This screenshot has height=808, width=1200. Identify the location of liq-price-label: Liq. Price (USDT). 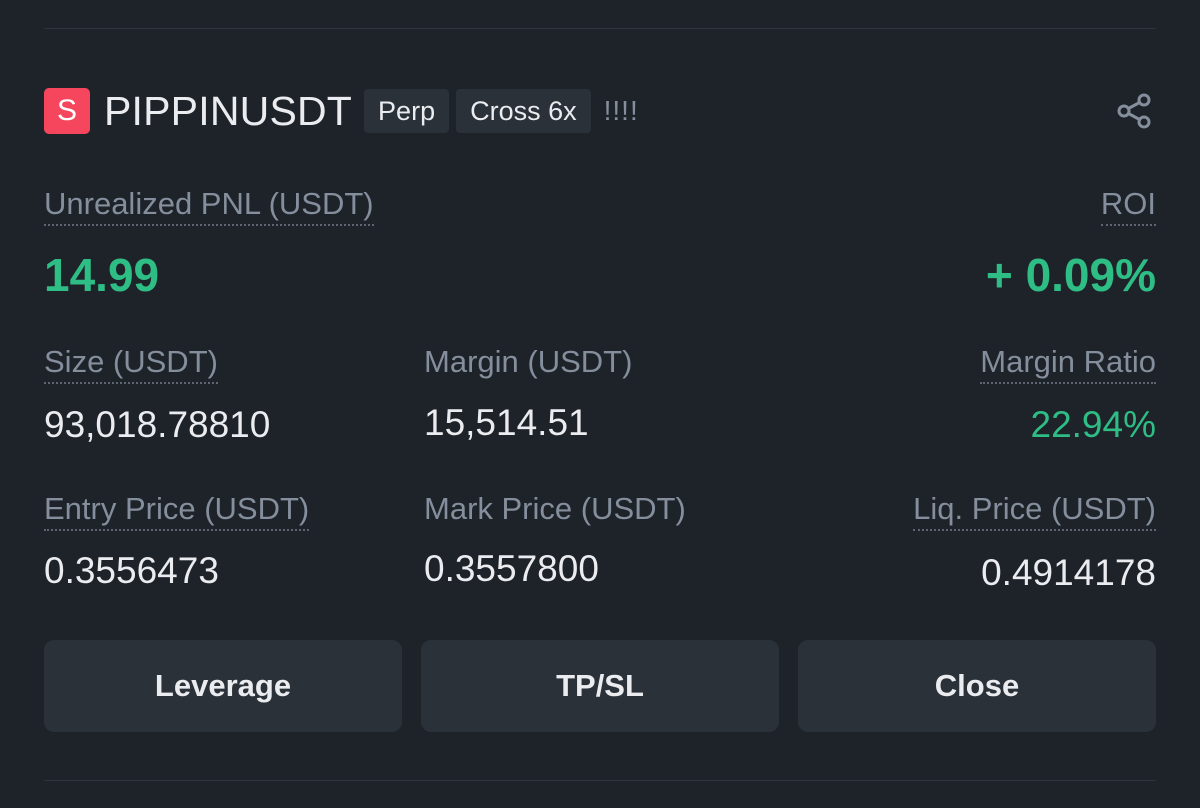
(1034, 511).